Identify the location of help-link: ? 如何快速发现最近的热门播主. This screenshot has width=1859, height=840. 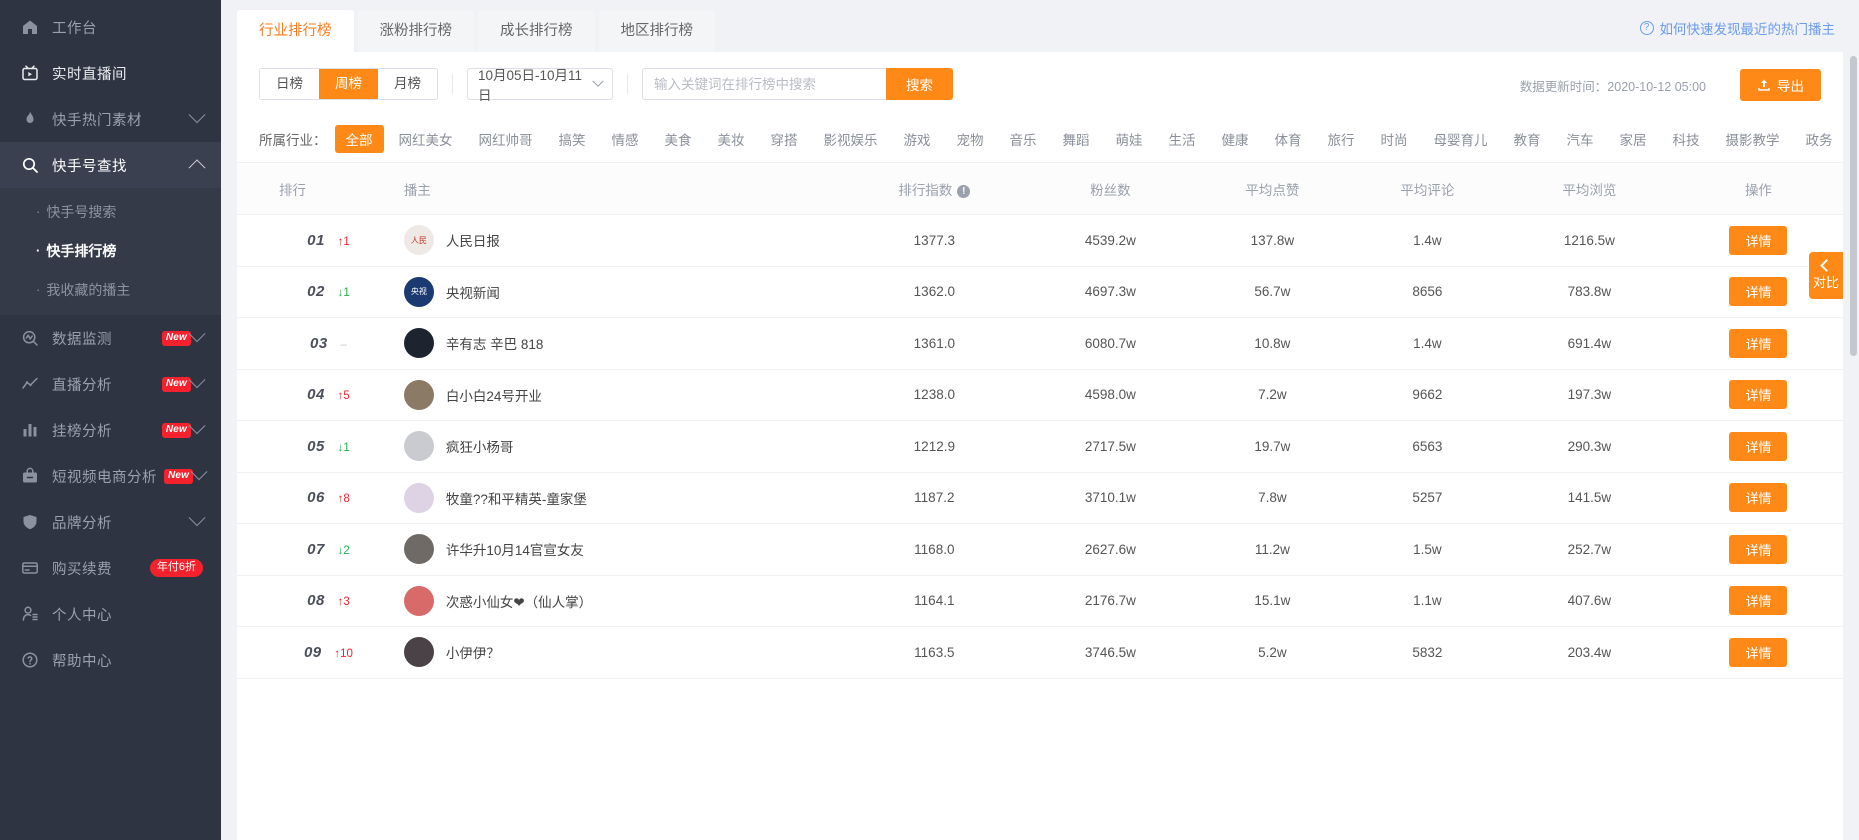
(1737, 28).